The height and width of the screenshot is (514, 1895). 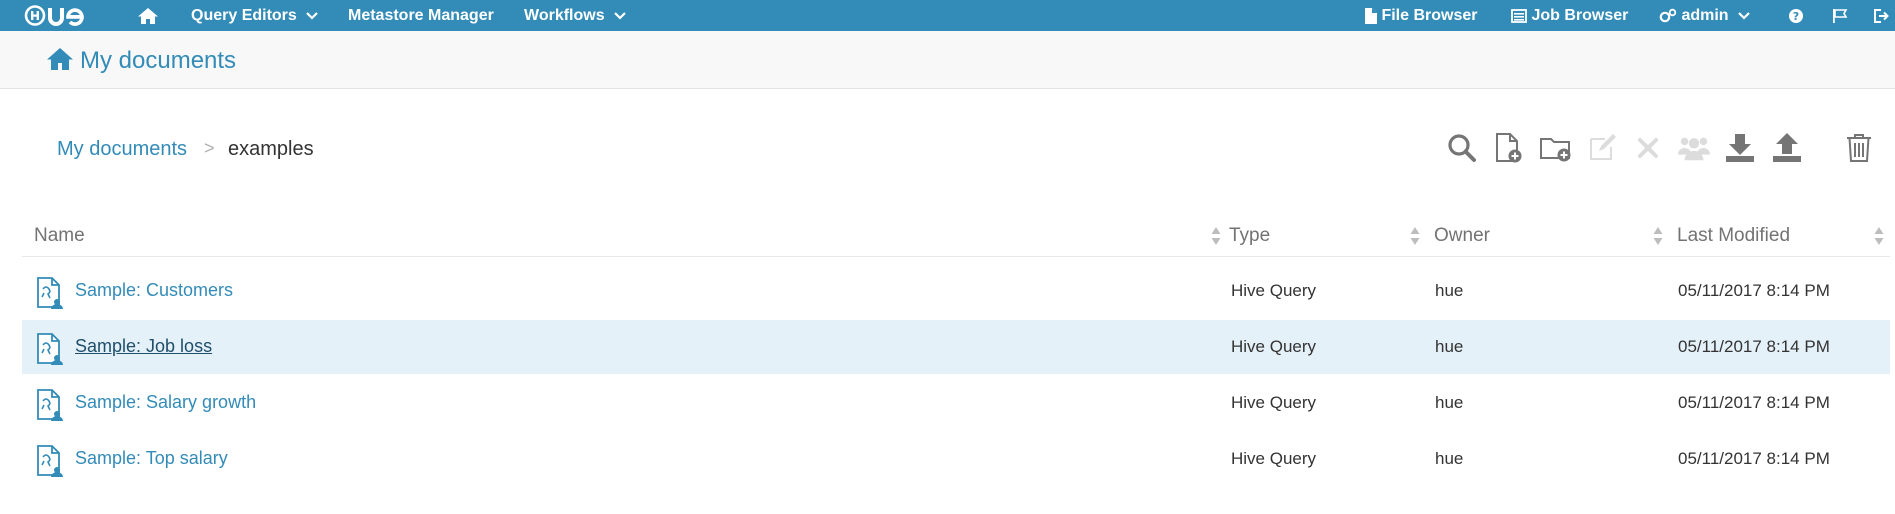 I want to click on nav-user-menu: admin, so click(x=1705, y=15).